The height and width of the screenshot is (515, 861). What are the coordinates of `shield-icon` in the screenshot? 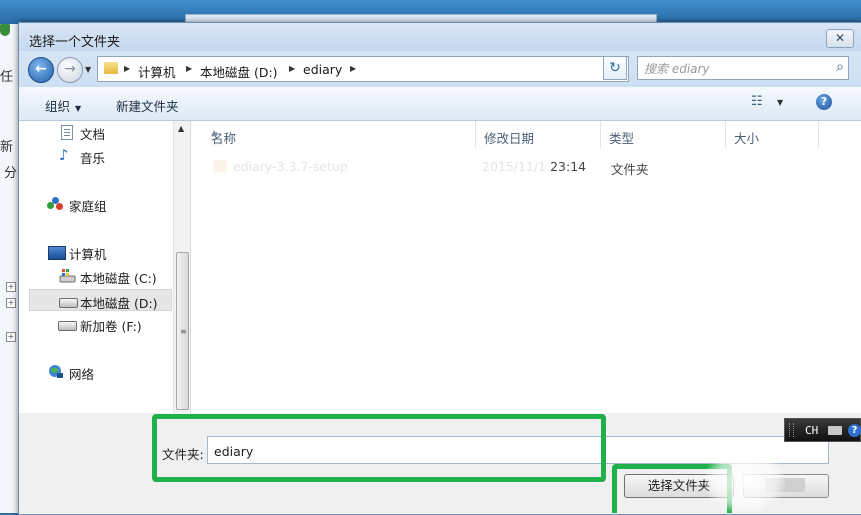 It's located at (5, 30).